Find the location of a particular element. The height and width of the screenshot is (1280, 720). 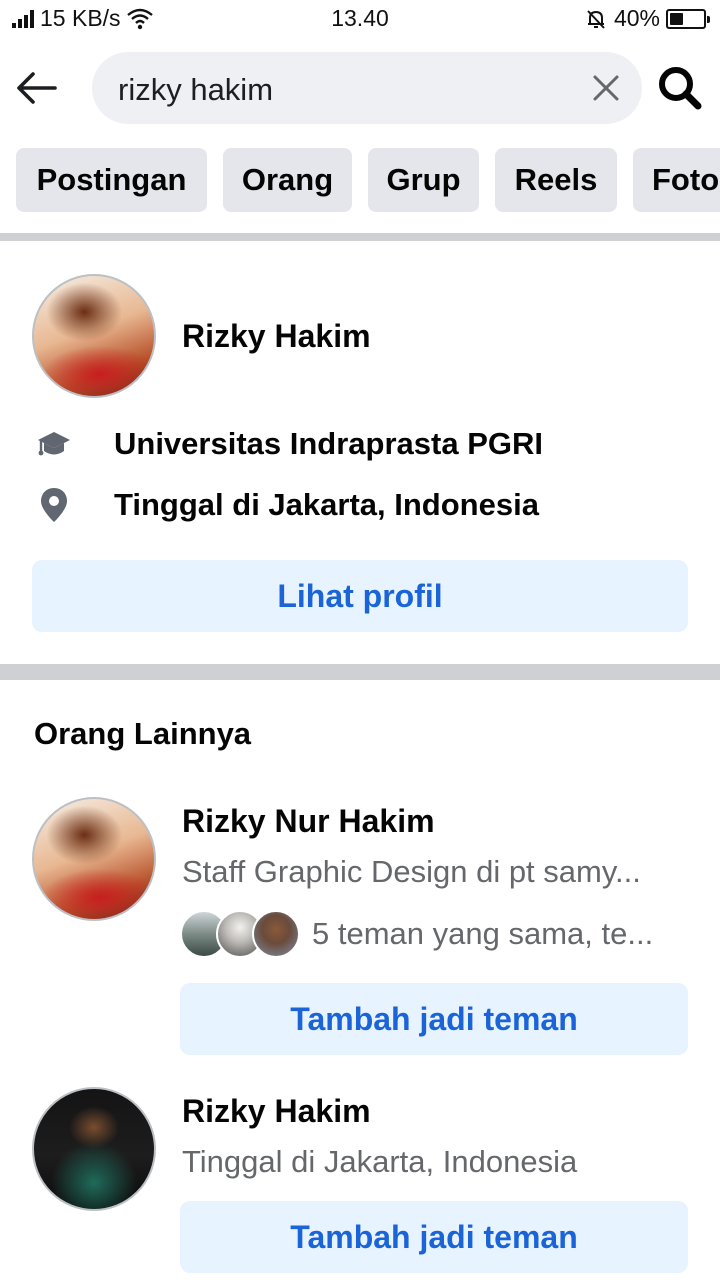

view-profile-button: Lihat profil is located at coordinates (360, 596).